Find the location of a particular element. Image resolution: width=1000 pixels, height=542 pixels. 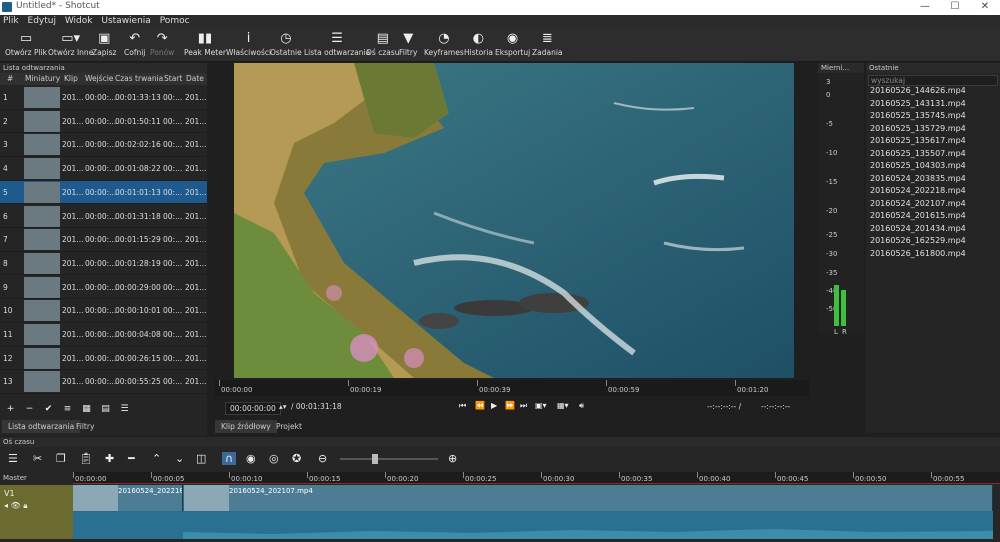

toolbar-button-keyframes: ◔ Keyframes is located at coordinates (444, 43).